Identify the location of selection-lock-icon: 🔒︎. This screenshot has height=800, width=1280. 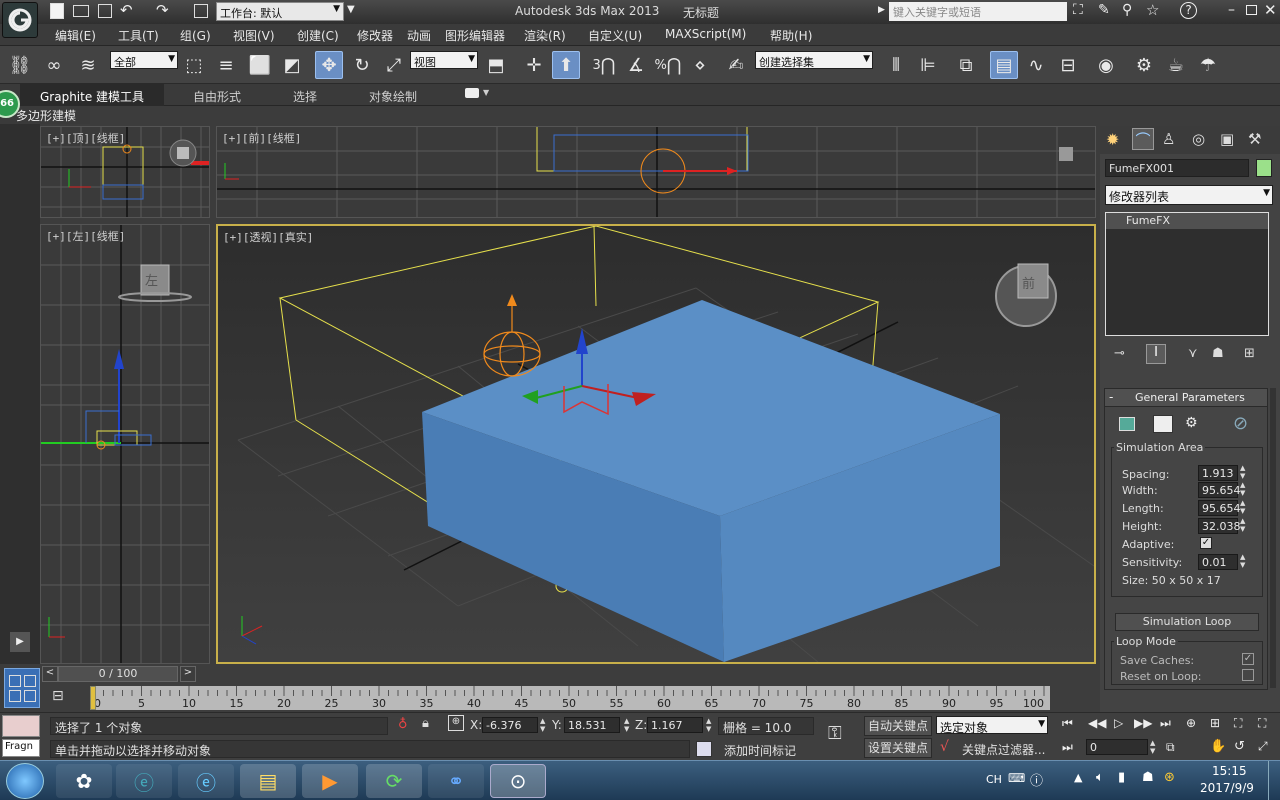
(425, 723).